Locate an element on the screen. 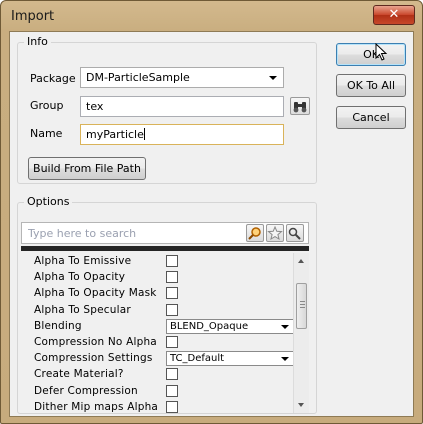  star-icon is located at coordinates (275, 233).